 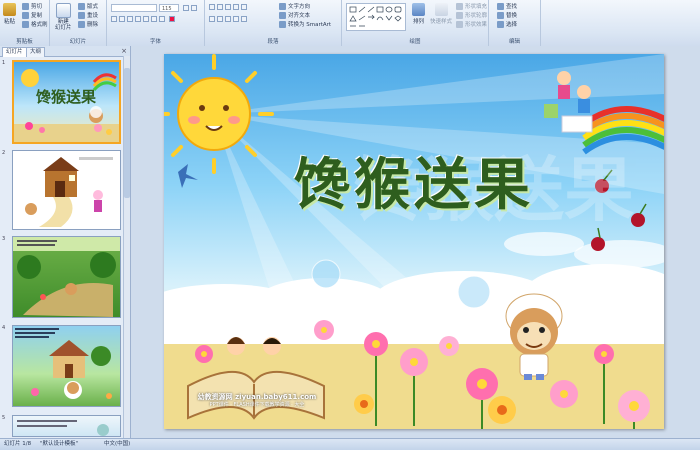 What do you see at coordinates (24, 42) in the screenshot?
I see `clipboard-label: 剪贴板` at bounding box center [24, 42].